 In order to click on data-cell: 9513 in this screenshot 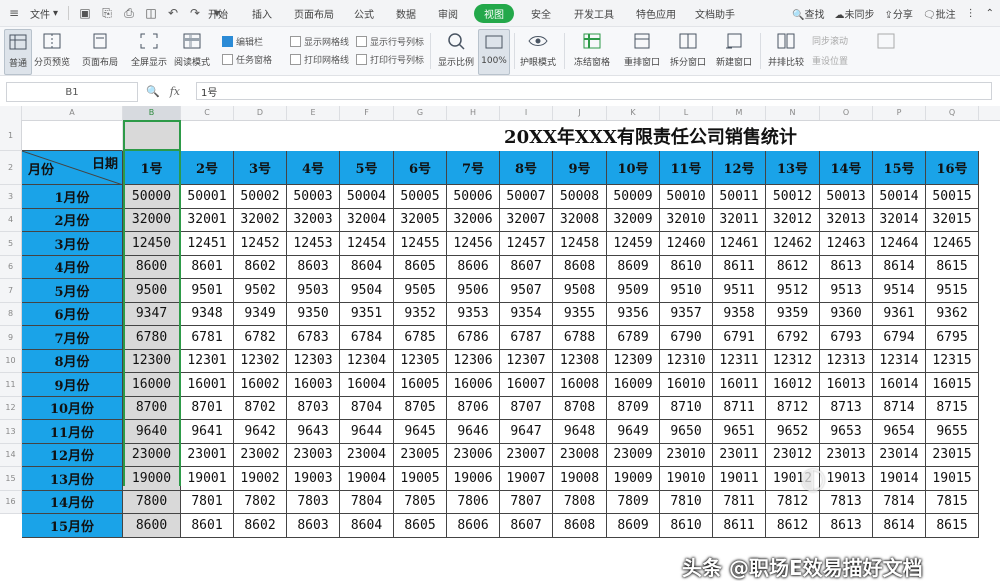, I will do `click(846, 291)`.